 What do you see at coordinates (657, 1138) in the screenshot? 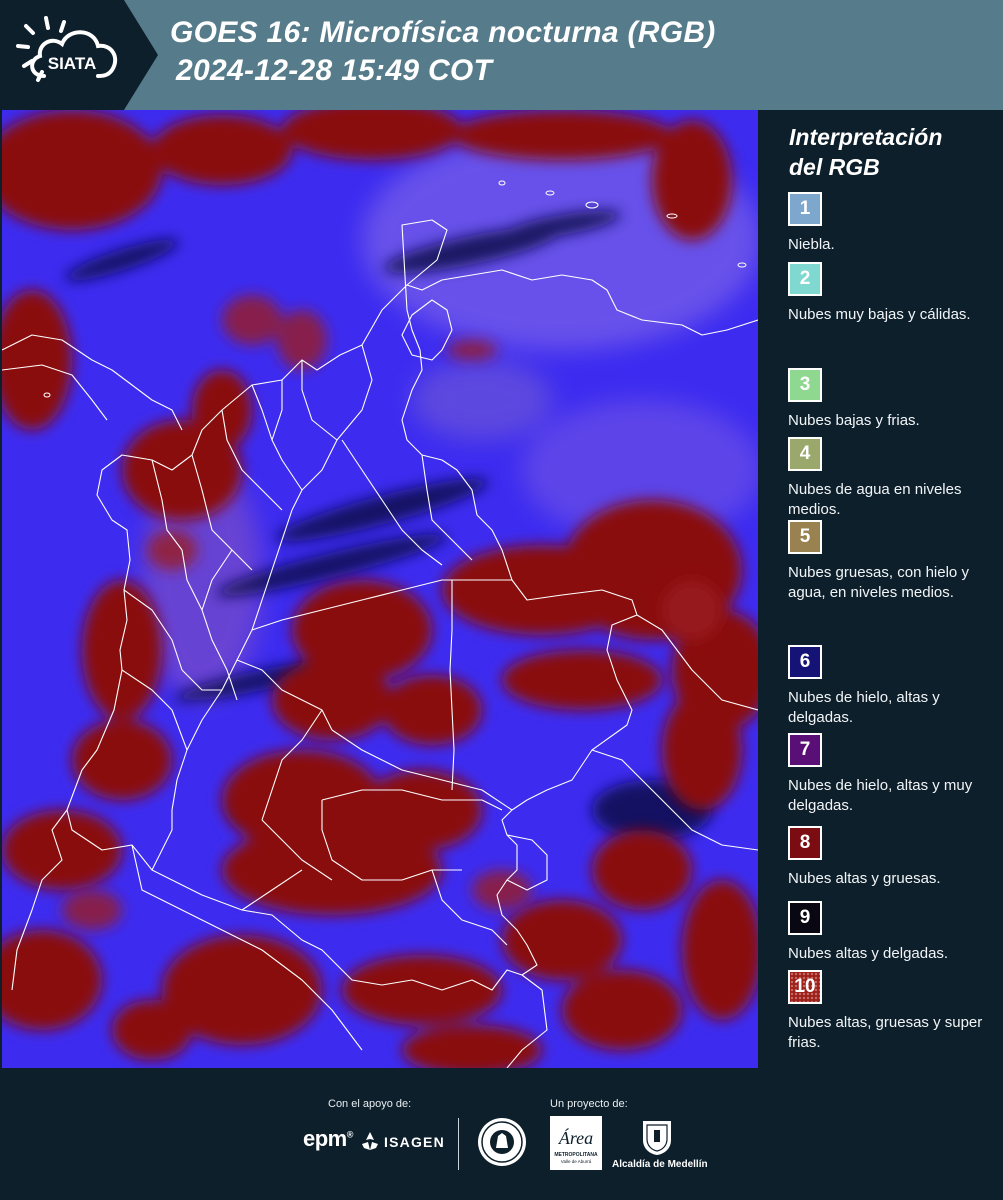
I see `alcaldia-shield-icon` at bounding box center [657, 1138].